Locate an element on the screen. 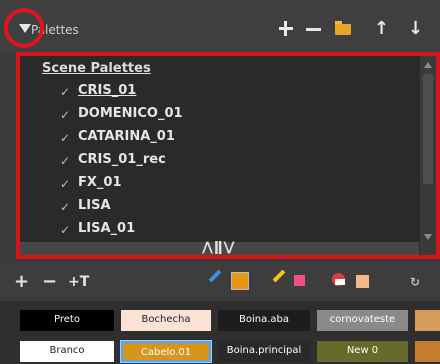  color-name: Preto is located at coordinates (67, 319).